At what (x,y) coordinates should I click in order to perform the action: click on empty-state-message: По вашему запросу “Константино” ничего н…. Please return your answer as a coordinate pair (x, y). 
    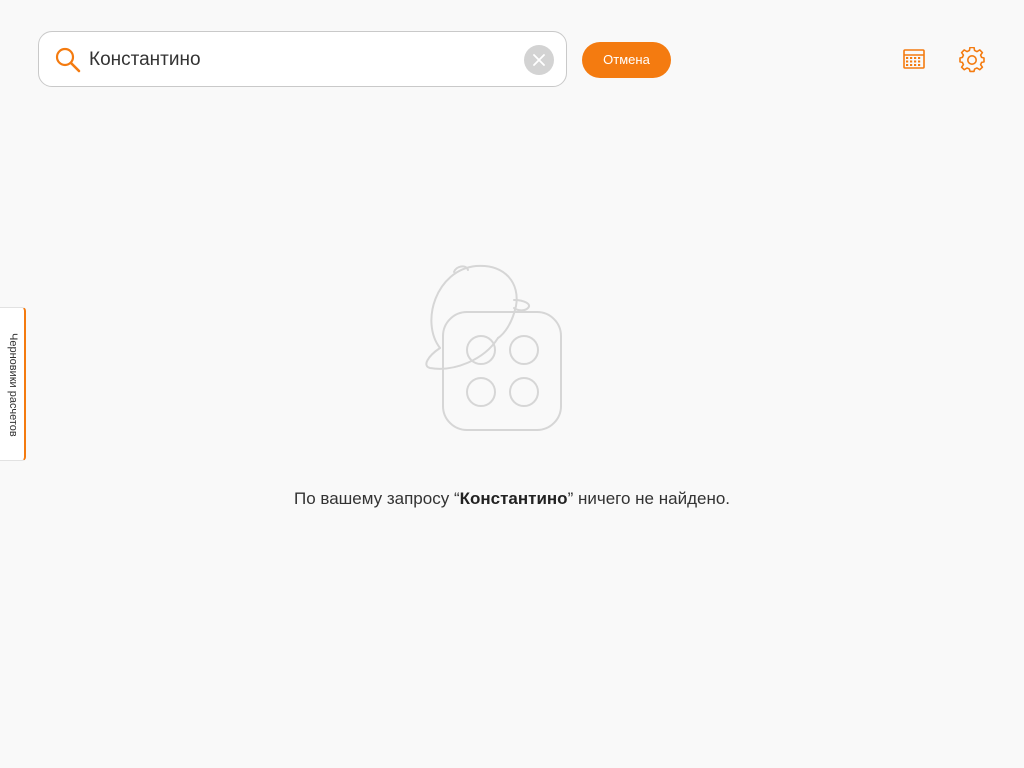
    Looking at the image, I should click on (512, 499).